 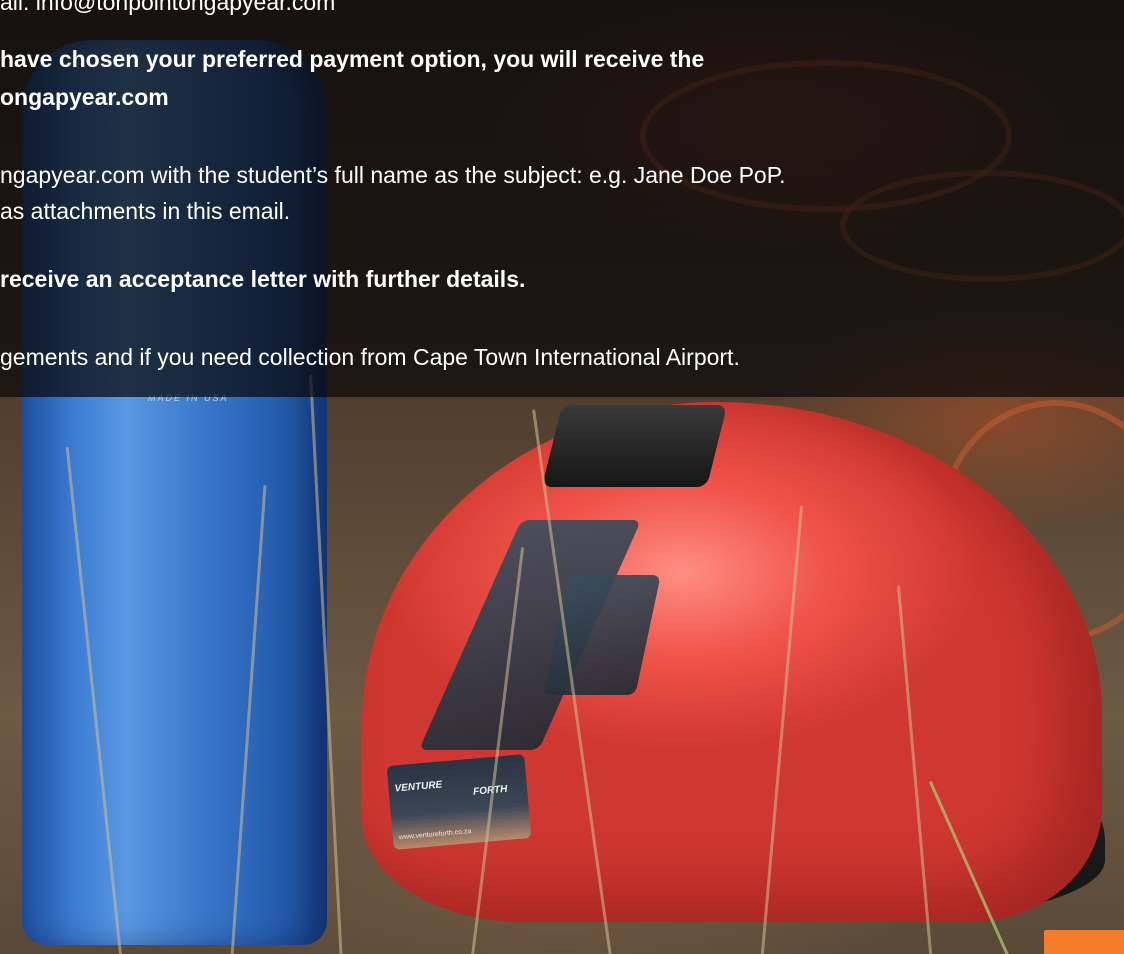 What do you see at coordinates (168, 7) in the screenshot?
I see `contact-email-line: ail: info@tonpointongapyear.com` at bounding box center [168, 7].